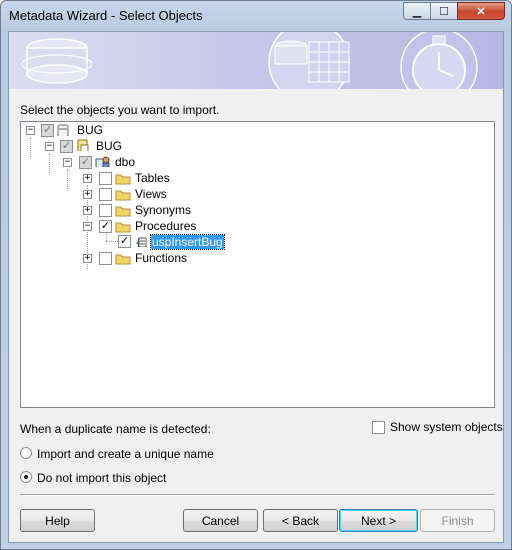 This screenshot has width=512, height=550. Describe the element at coordinates (105, 226) in the screenshot. I see `procedures-checkbox: ✓` at that location.